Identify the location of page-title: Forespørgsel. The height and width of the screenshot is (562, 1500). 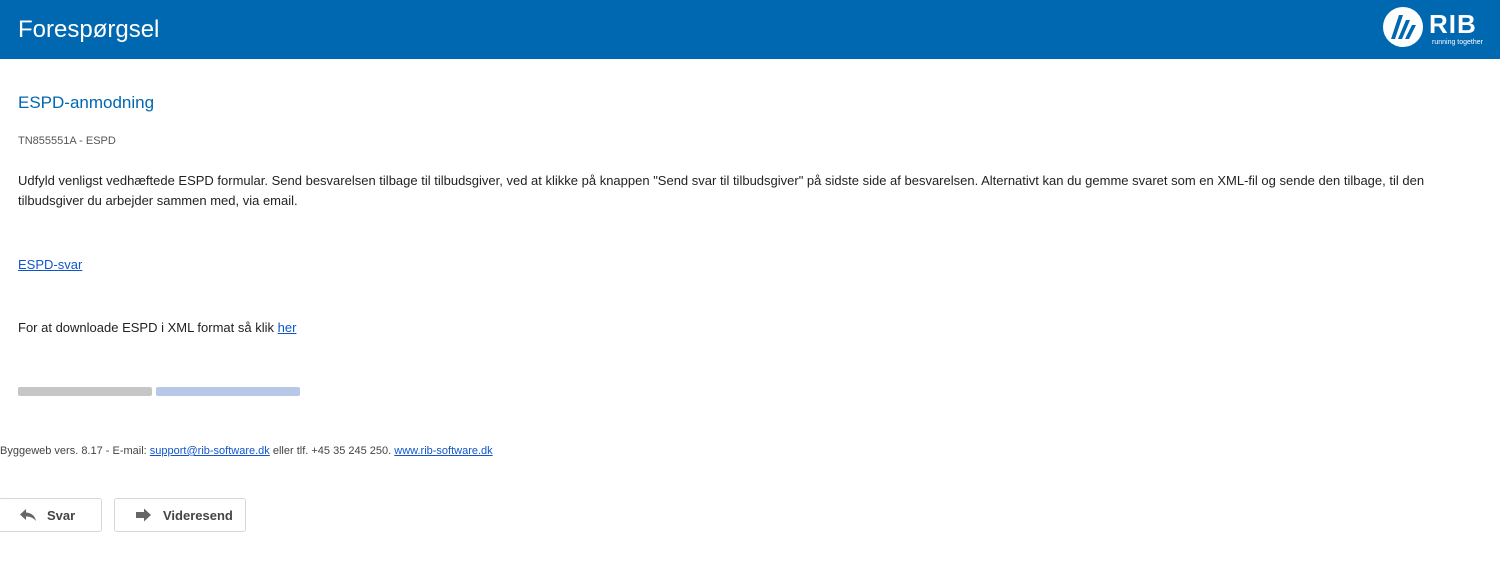
(89, 29).